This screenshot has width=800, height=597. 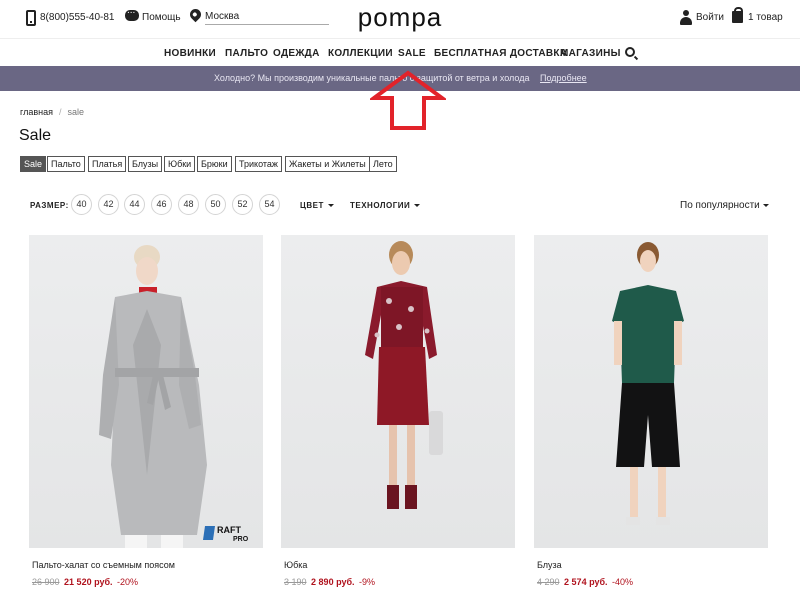 I want to click on nav-item-stores: МАГАЗИНЫ, so click(x=590, y=53).